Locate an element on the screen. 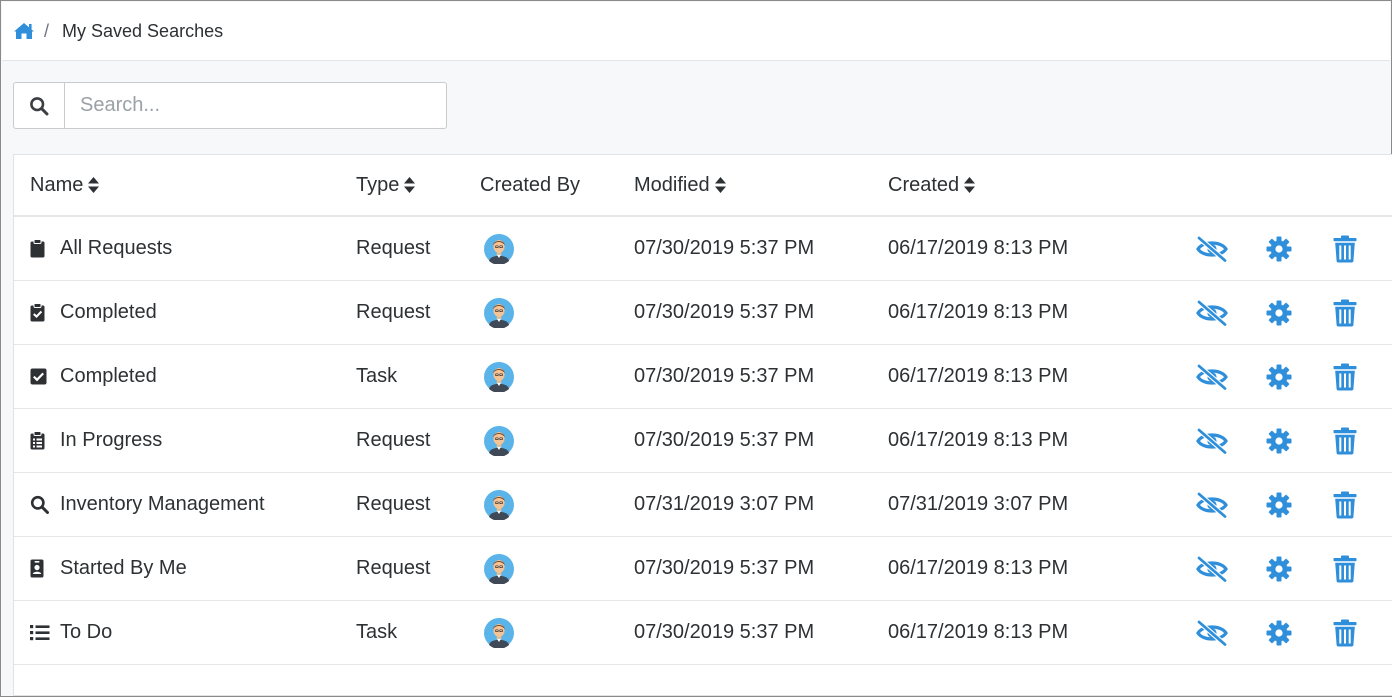  column-header-type: Type is located at coordinates (386, 185).